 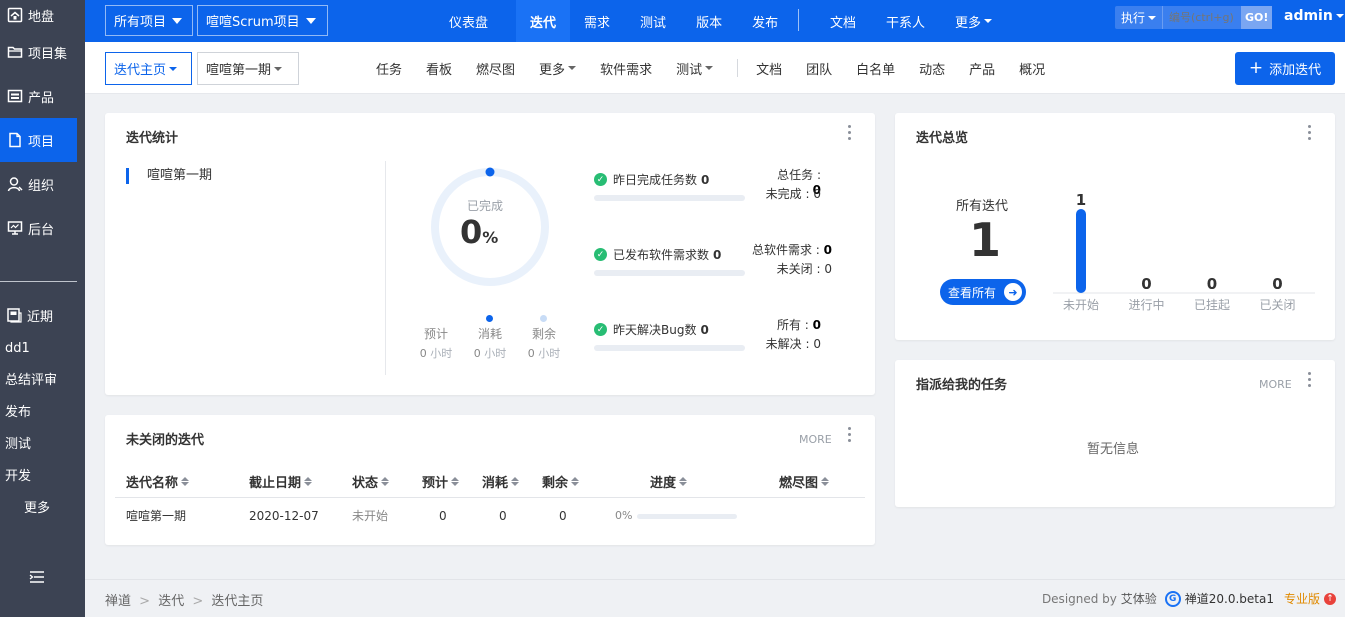 I want to click on subnav-view: 概况, so click(x=1032, y=68).